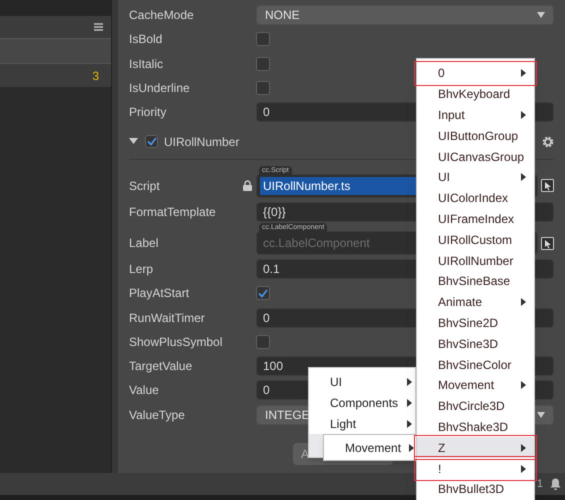 The width and height of the screenshot is (565, 500). Describe the element at coordinates (475, 427) in the screenshot. I see `menu-item: BhvShake3D` at that location.